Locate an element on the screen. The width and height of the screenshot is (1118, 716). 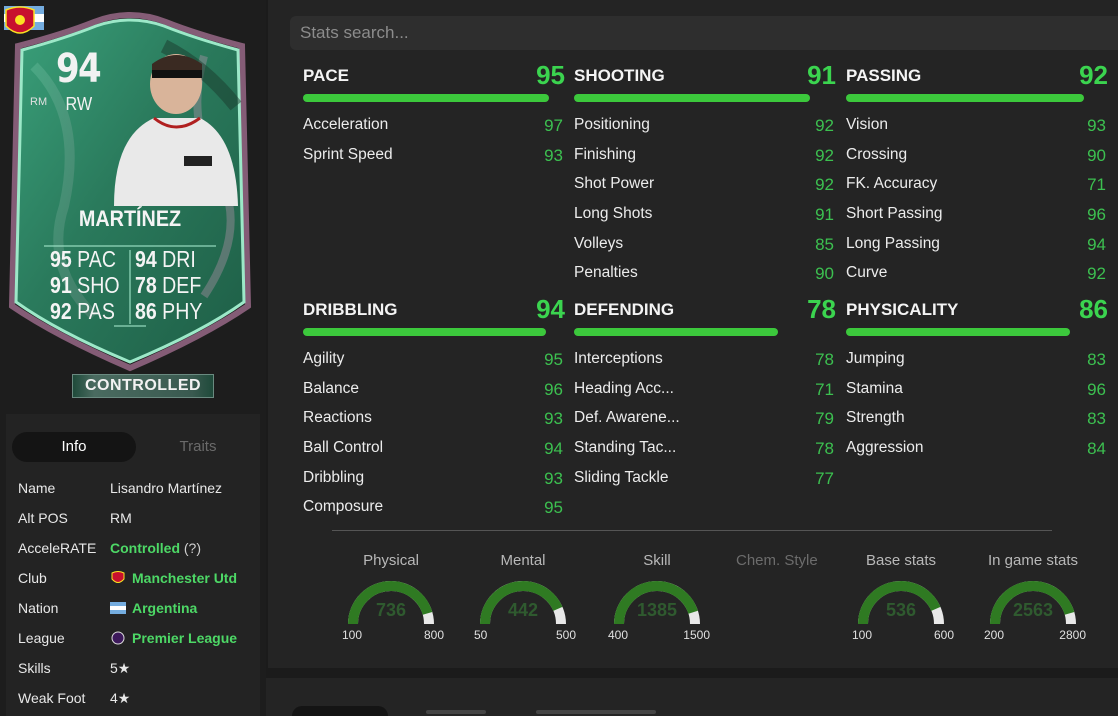
stat-group-title: PASSING is located at coordinates (884, 75).